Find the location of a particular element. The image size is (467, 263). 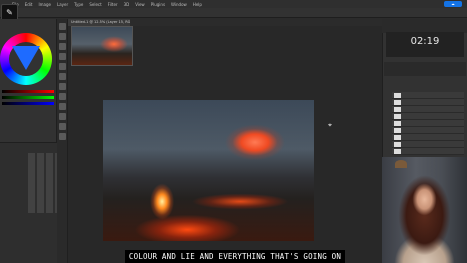

menu-help: Help is located at coordinates (197, 4).